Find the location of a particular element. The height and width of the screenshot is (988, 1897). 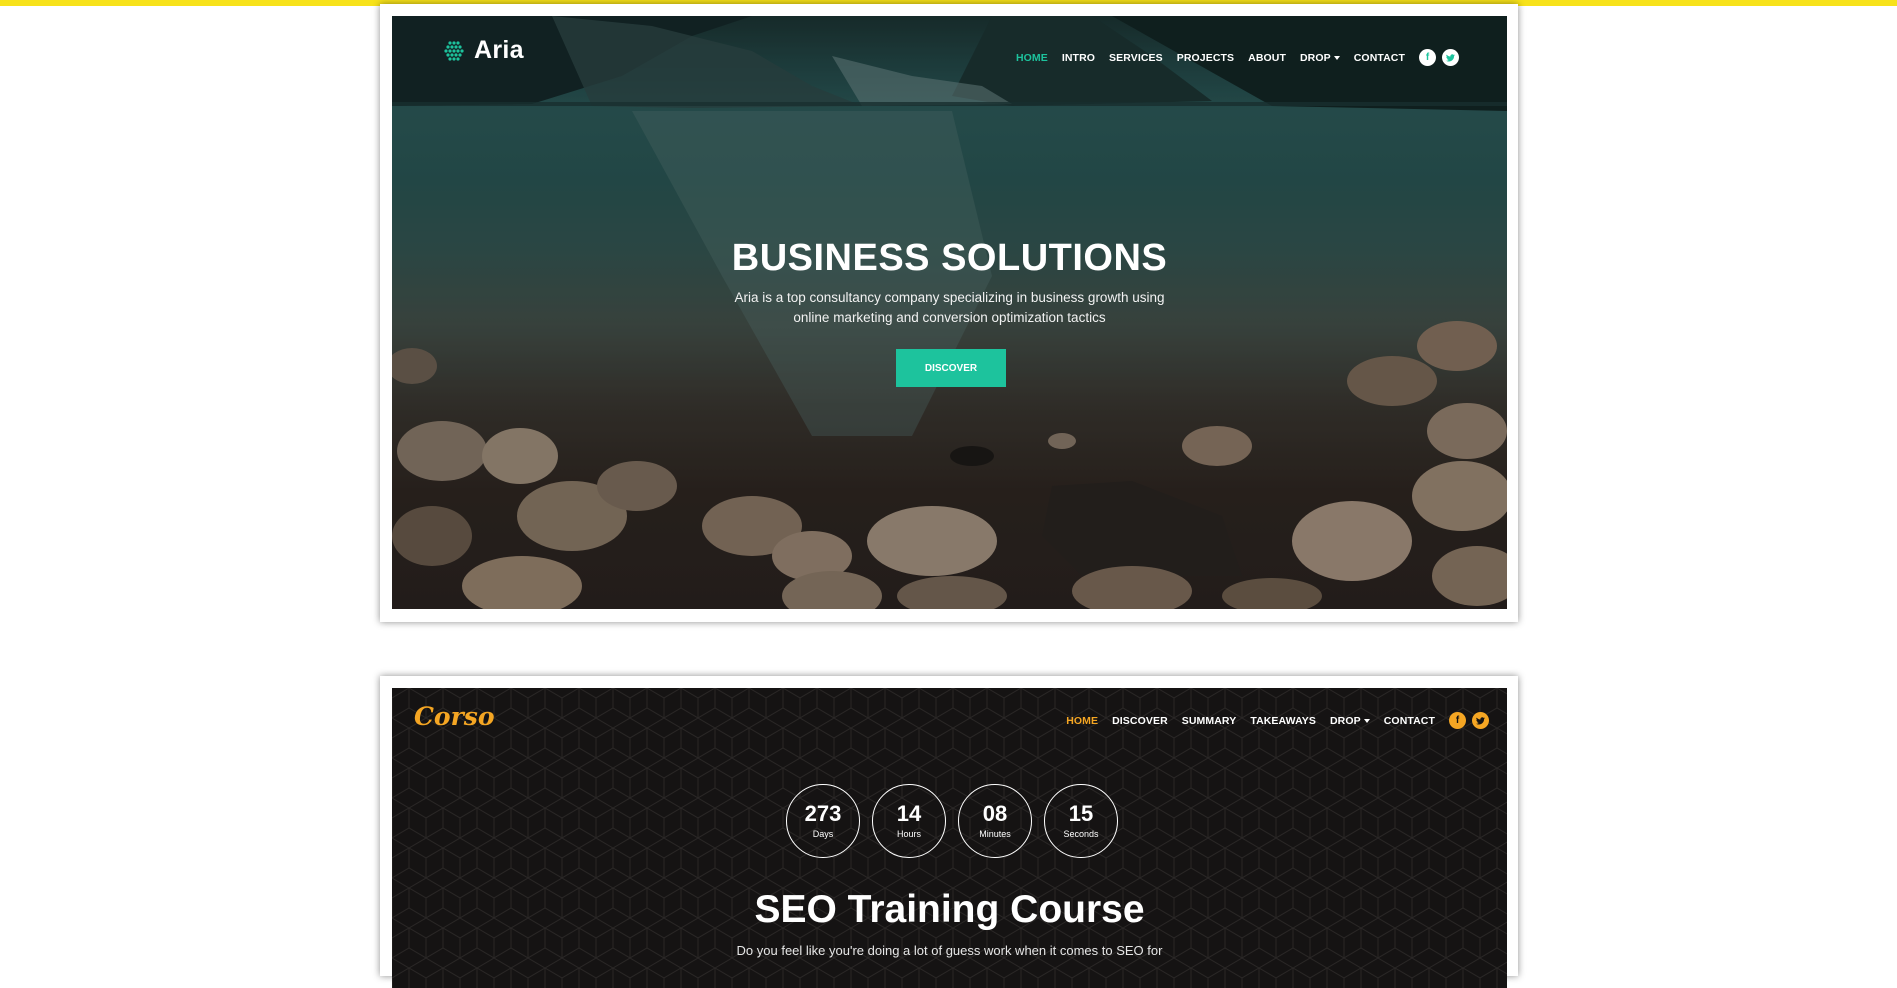

countdown-minutes: 08 Minutes is located at coordinates (995, 821).